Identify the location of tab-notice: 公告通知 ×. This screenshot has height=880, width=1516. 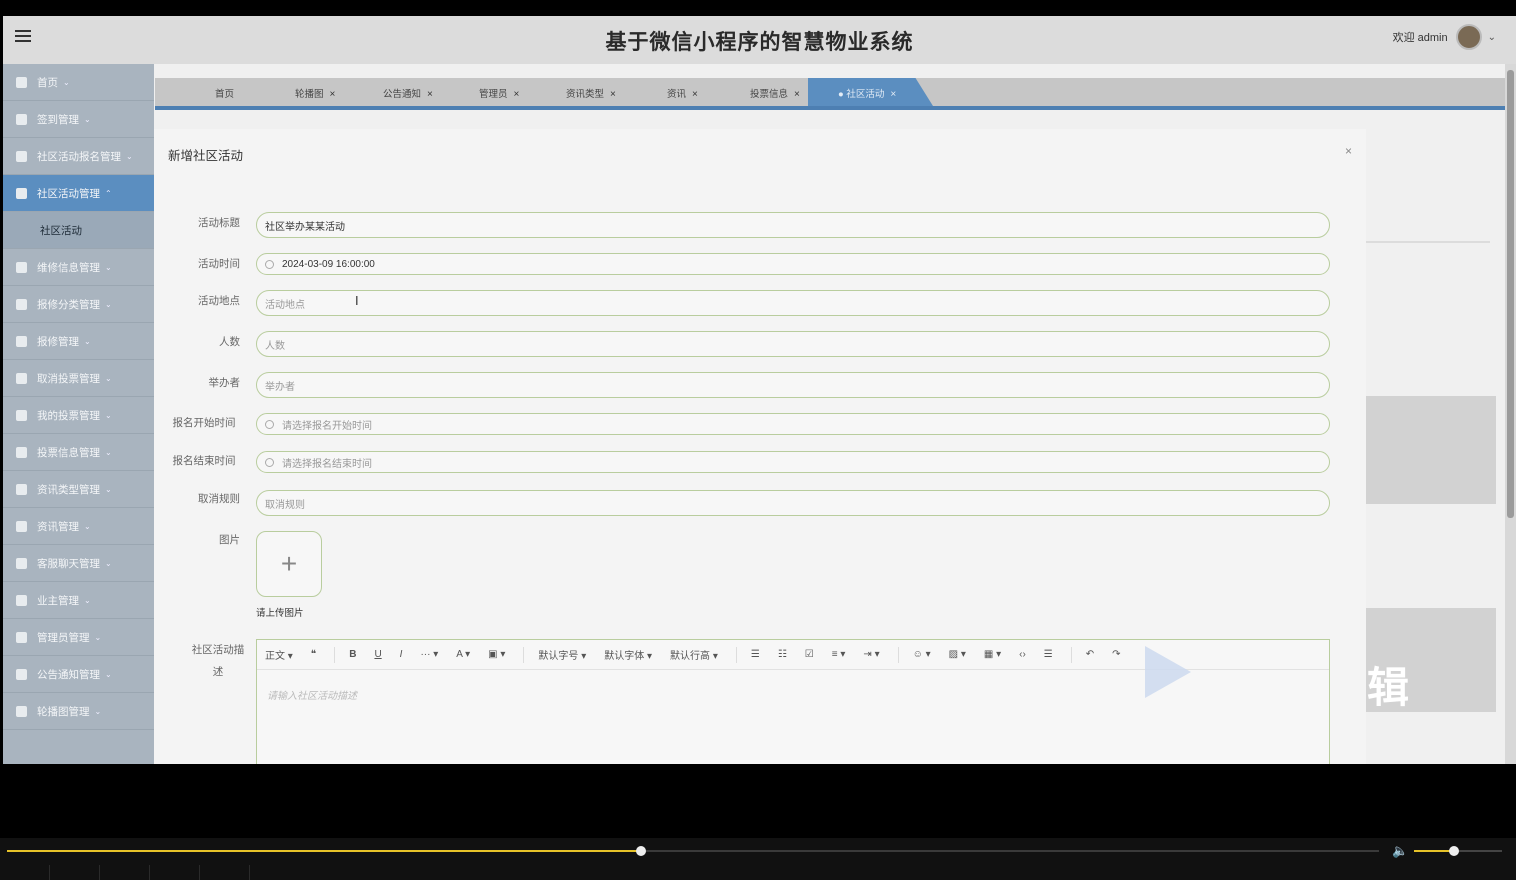
(408, 93).